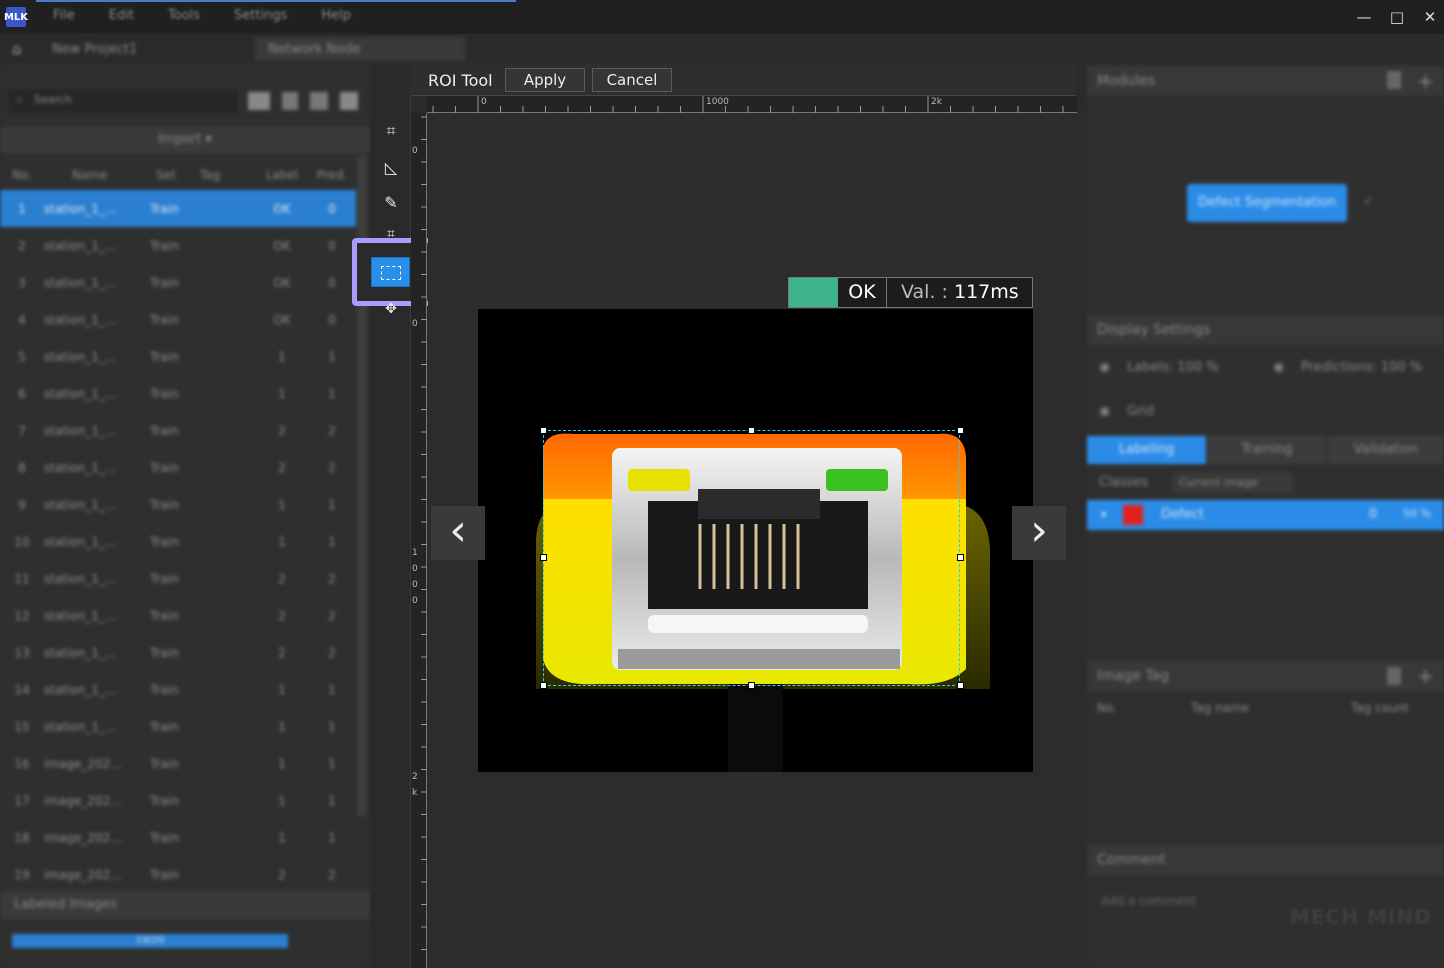 This screenshot has width=1444, height=968. I want to click on table-row: 11 station_1_... Train 2 2, so click(178, 578).